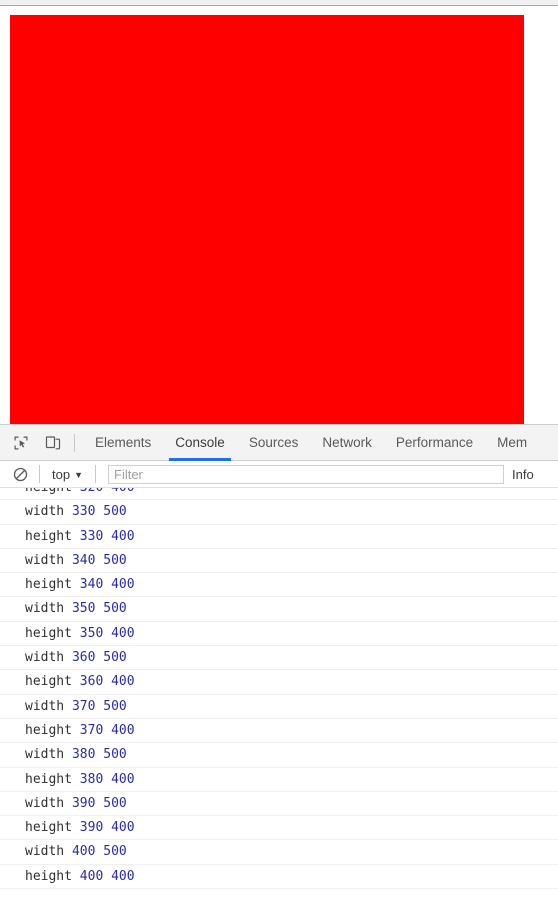  Describe the element at coordinates (78, 474) in the screenshot. I see `chevron-down-icon: ▼` at that location.